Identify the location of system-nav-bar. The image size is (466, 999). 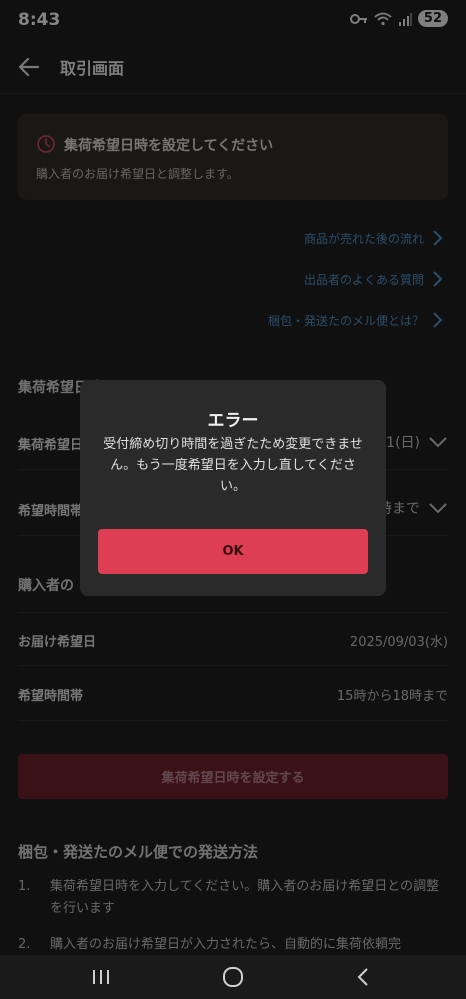
(233, 977).